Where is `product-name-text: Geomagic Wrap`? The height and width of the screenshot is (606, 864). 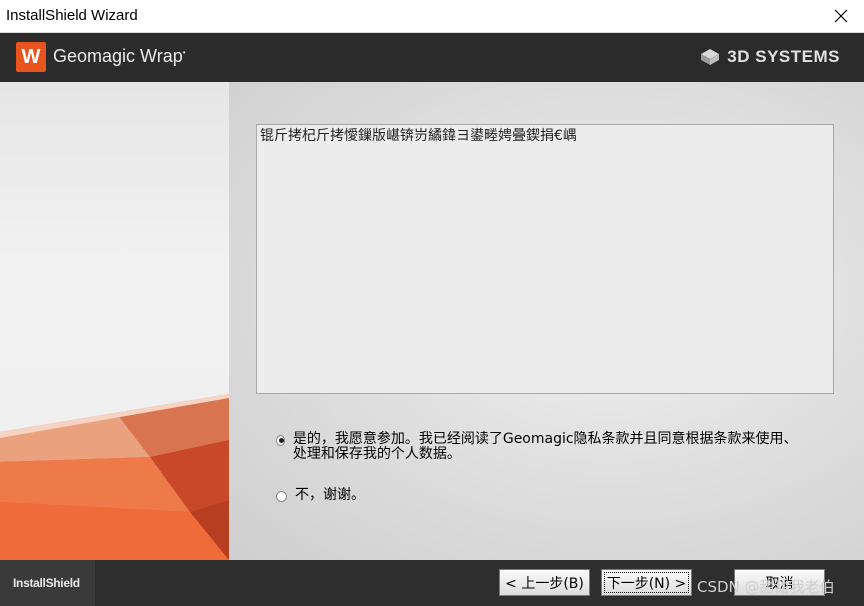
product-name-text: Geomagic Wrap is located at coordinates (118, 56).